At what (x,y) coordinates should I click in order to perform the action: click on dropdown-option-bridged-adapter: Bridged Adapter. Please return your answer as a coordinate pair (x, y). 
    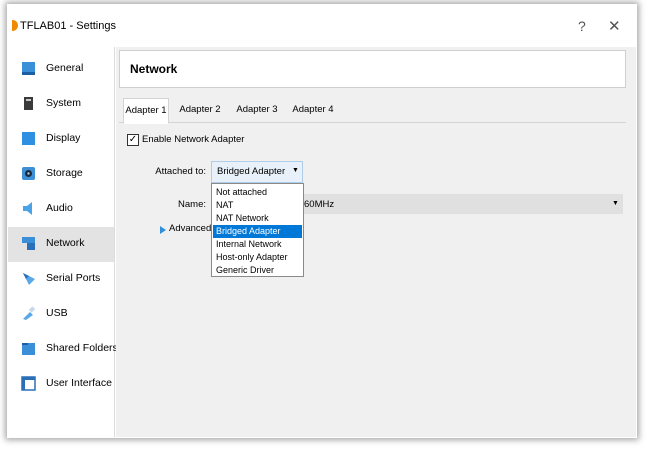
    Looking at the image, I should click on (257, 231).